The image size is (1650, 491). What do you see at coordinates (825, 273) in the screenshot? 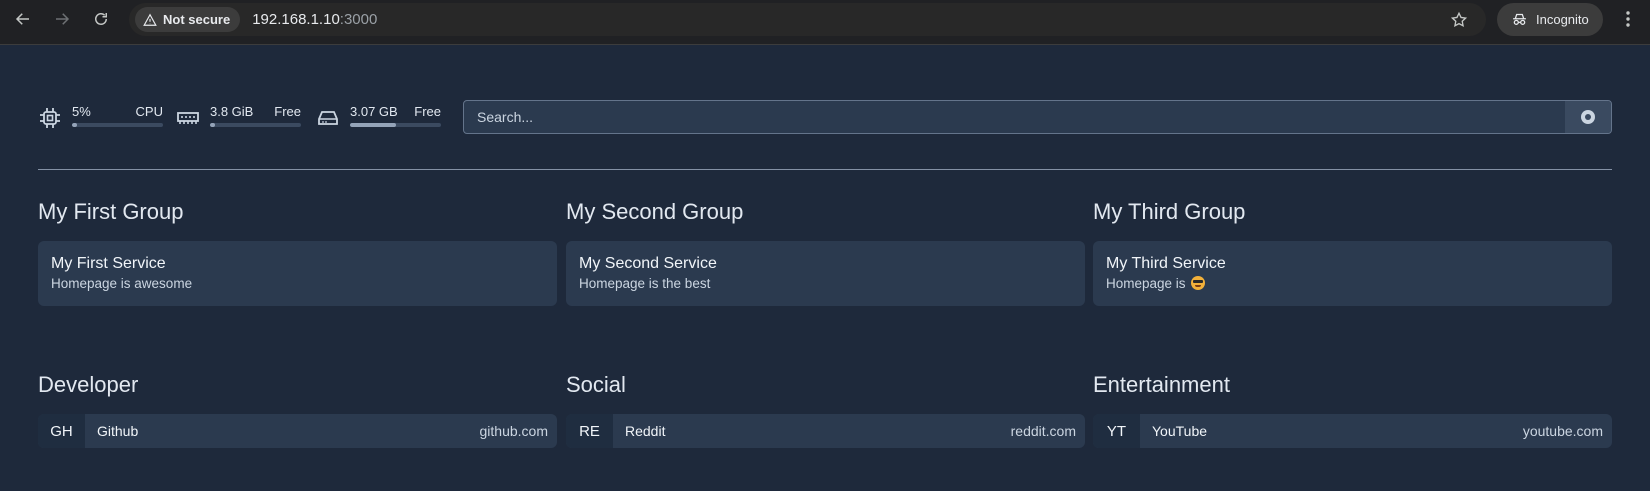
I see `service-card: My Second Service Homepage is the best` at bounding box center [825, 273].